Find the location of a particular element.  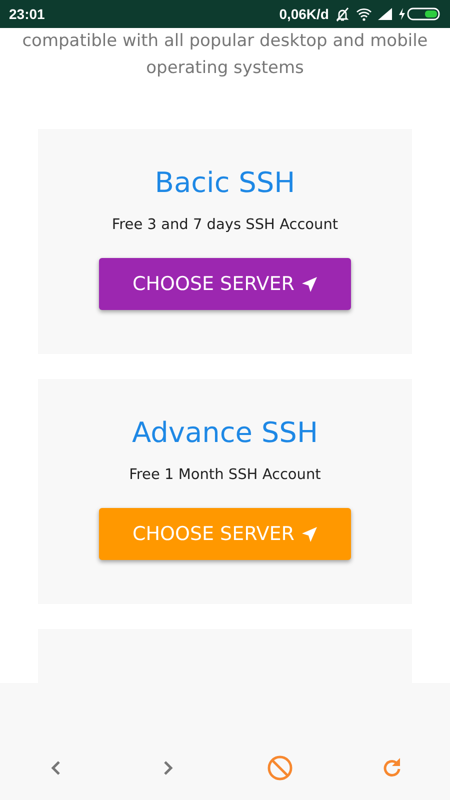

plan-title: Advance SSH is located at coordinates (225, 433).